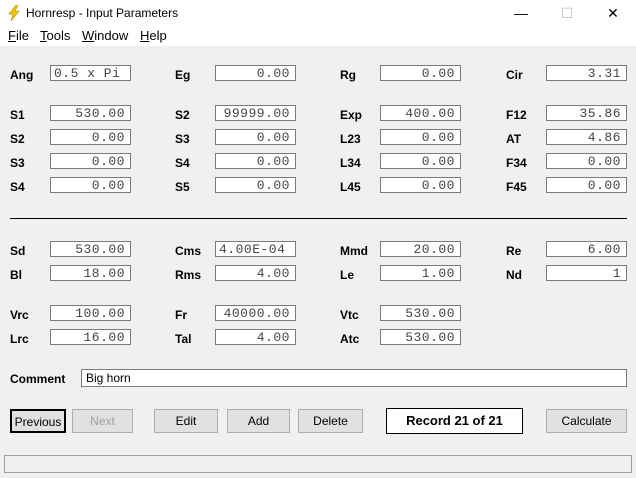  I want to click on close-button: ✕, so click(613, 13).